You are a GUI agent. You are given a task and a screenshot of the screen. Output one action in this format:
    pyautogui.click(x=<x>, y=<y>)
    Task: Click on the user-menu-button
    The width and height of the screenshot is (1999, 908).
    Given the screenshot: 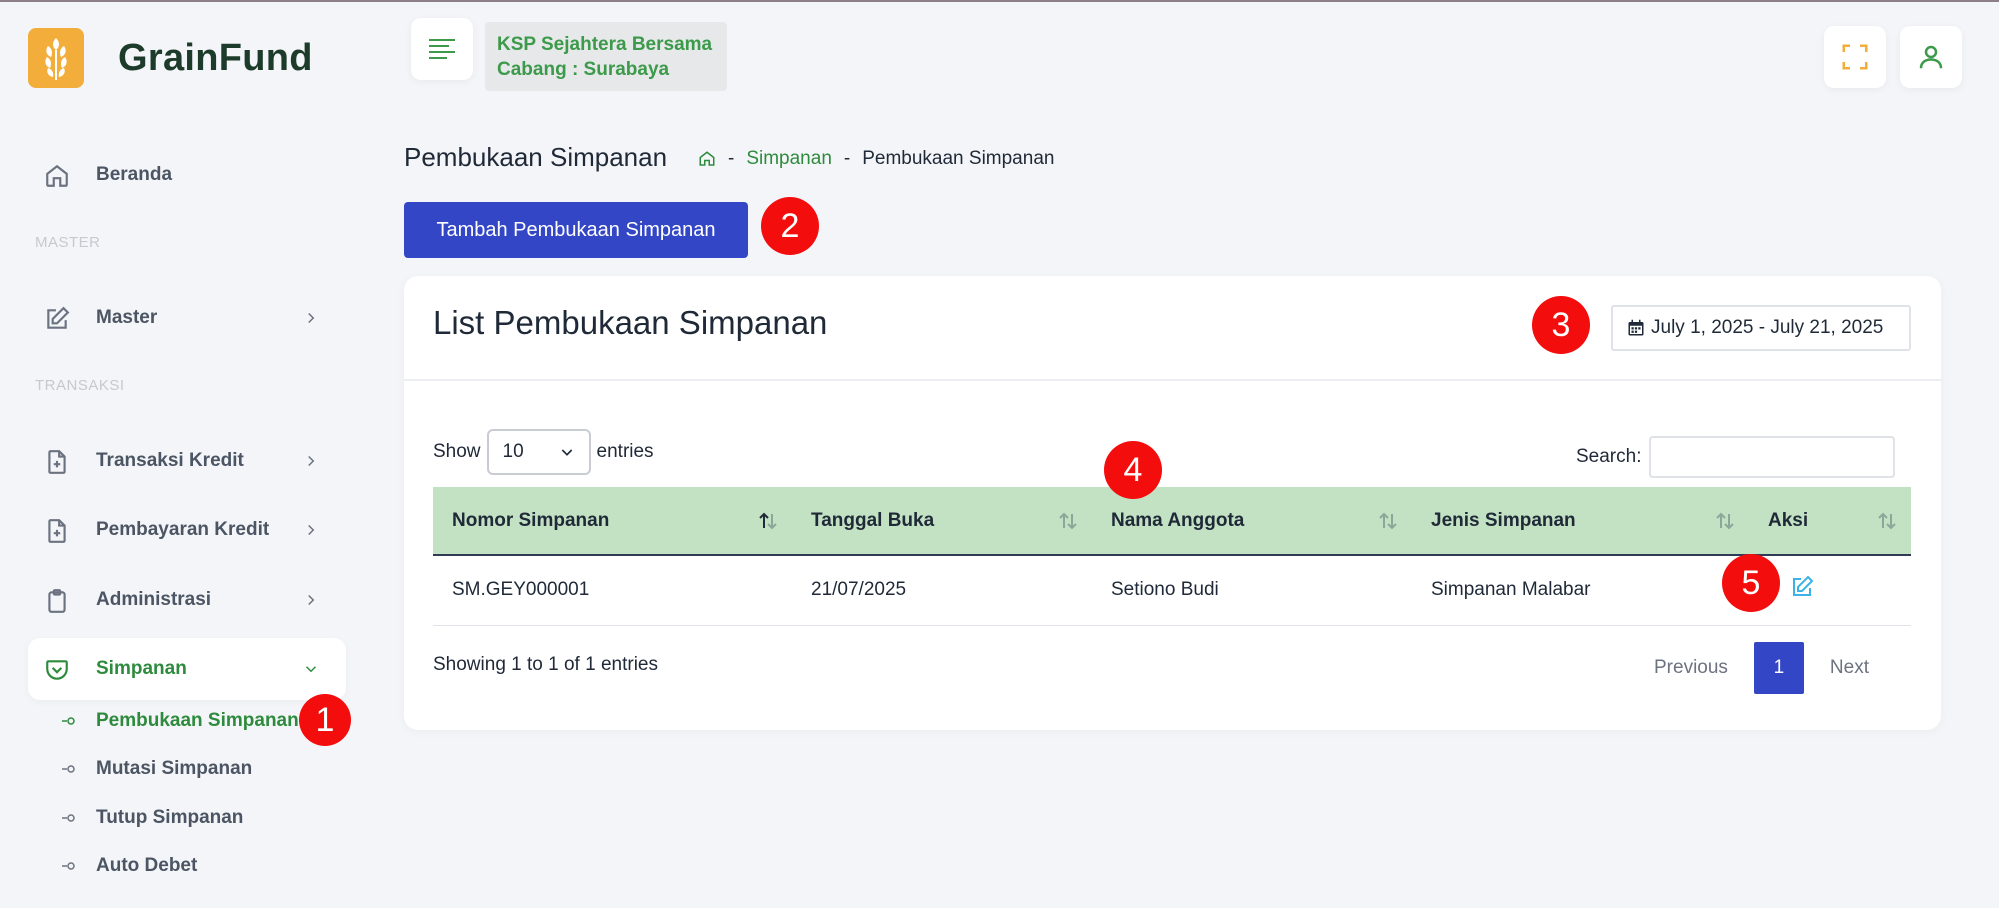 What is the action you would take?
    pyautogui.click(x=1931, y=57)
    